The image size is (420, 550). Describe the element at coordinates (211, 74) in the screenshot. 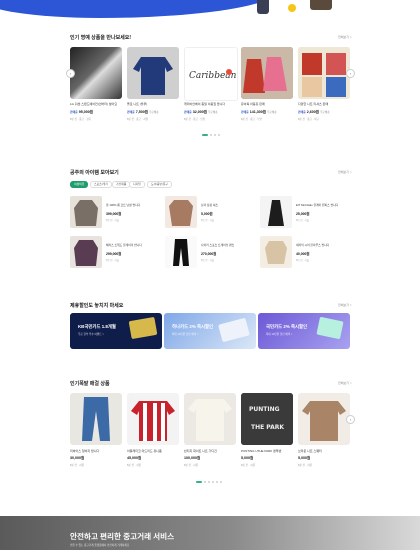

I see `product-image: Caribbean` at that location.